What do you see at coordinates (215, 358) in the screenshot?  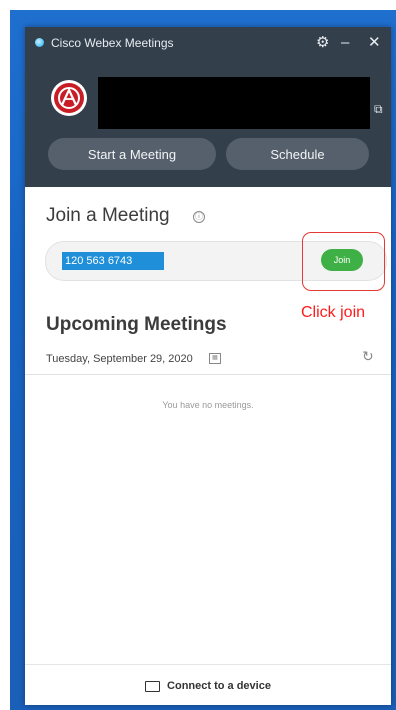 I see `calendar-icon: ▦` at bounding box center [215, 358].